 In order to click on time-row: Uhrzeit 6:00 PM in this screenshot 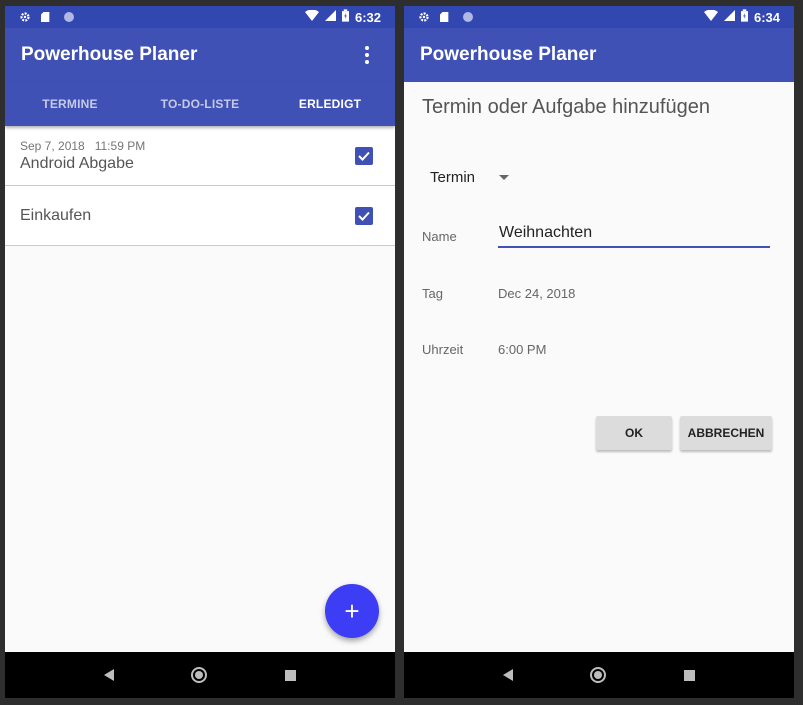, I will do `click(484, 349)`.